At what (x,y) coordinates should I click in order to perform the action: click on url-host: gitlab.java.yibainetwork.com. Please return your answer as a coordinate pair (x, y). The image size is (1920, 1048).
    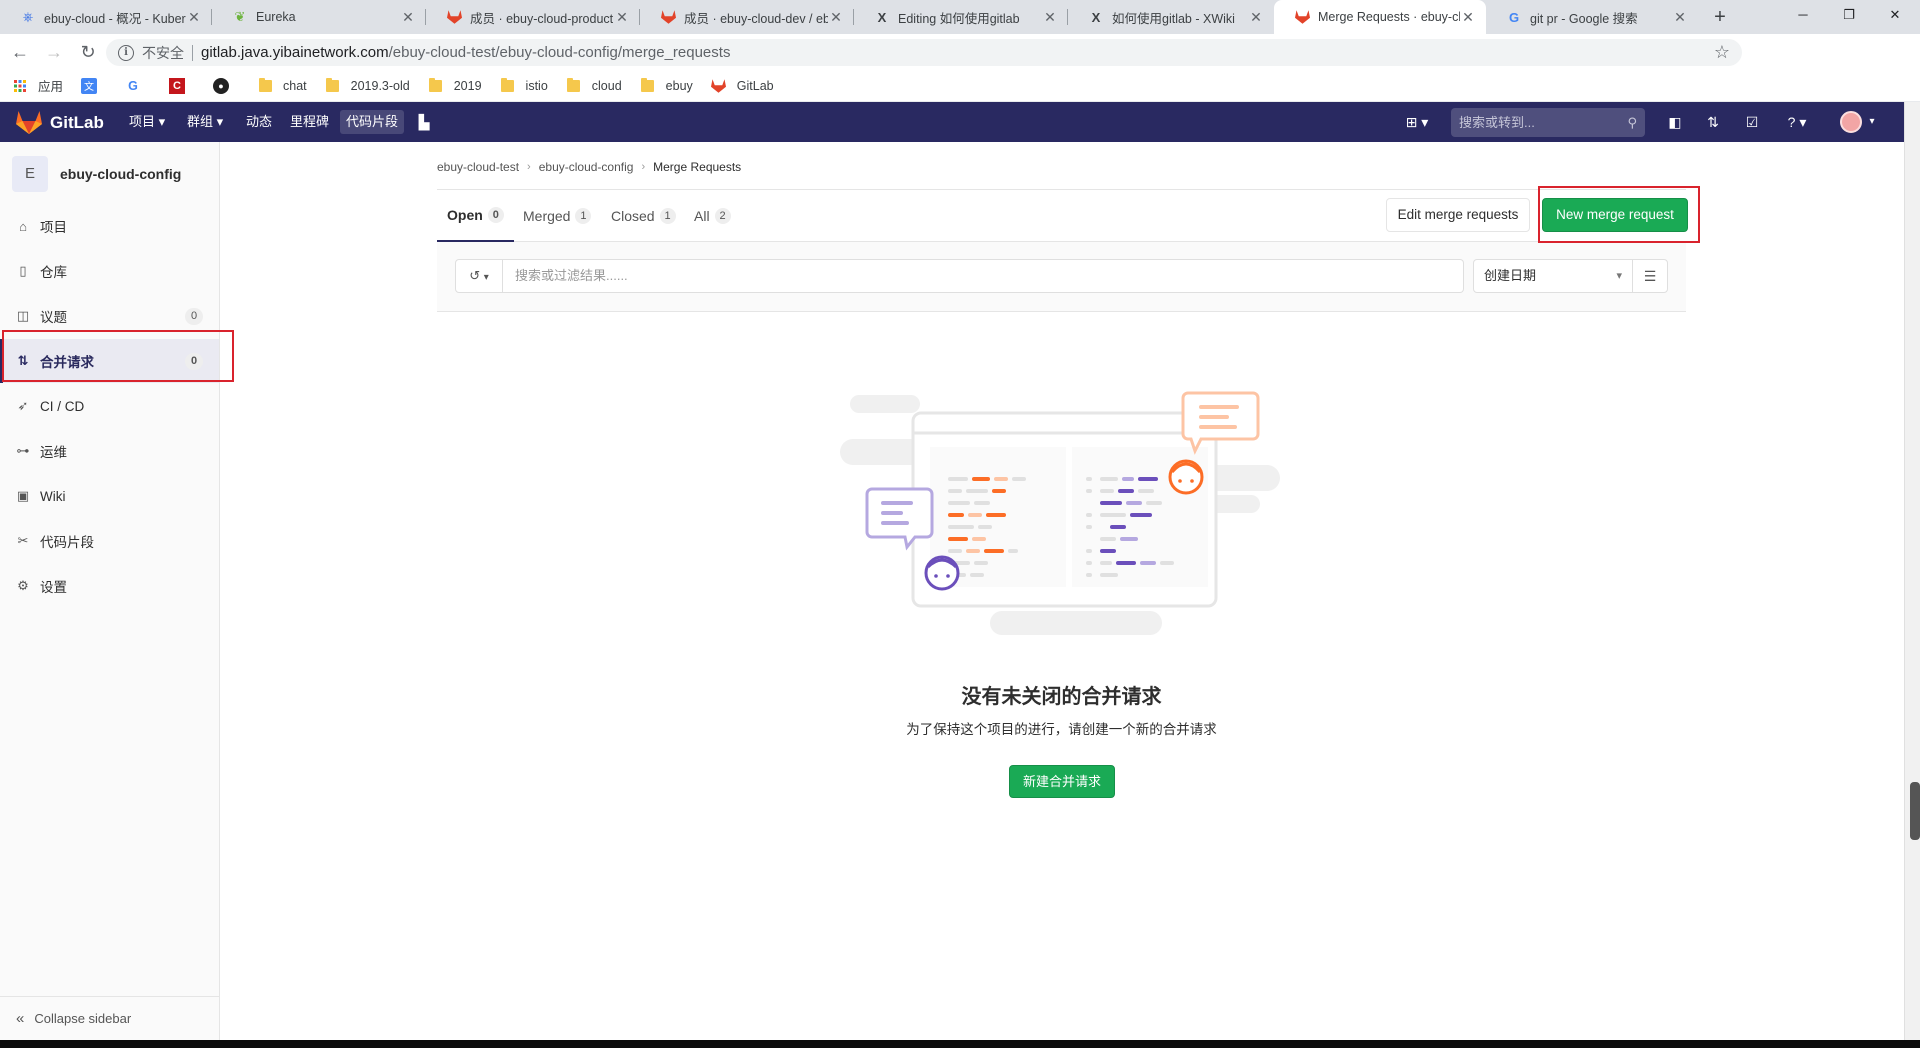
    Looking at the image, I should click on (295, 52).